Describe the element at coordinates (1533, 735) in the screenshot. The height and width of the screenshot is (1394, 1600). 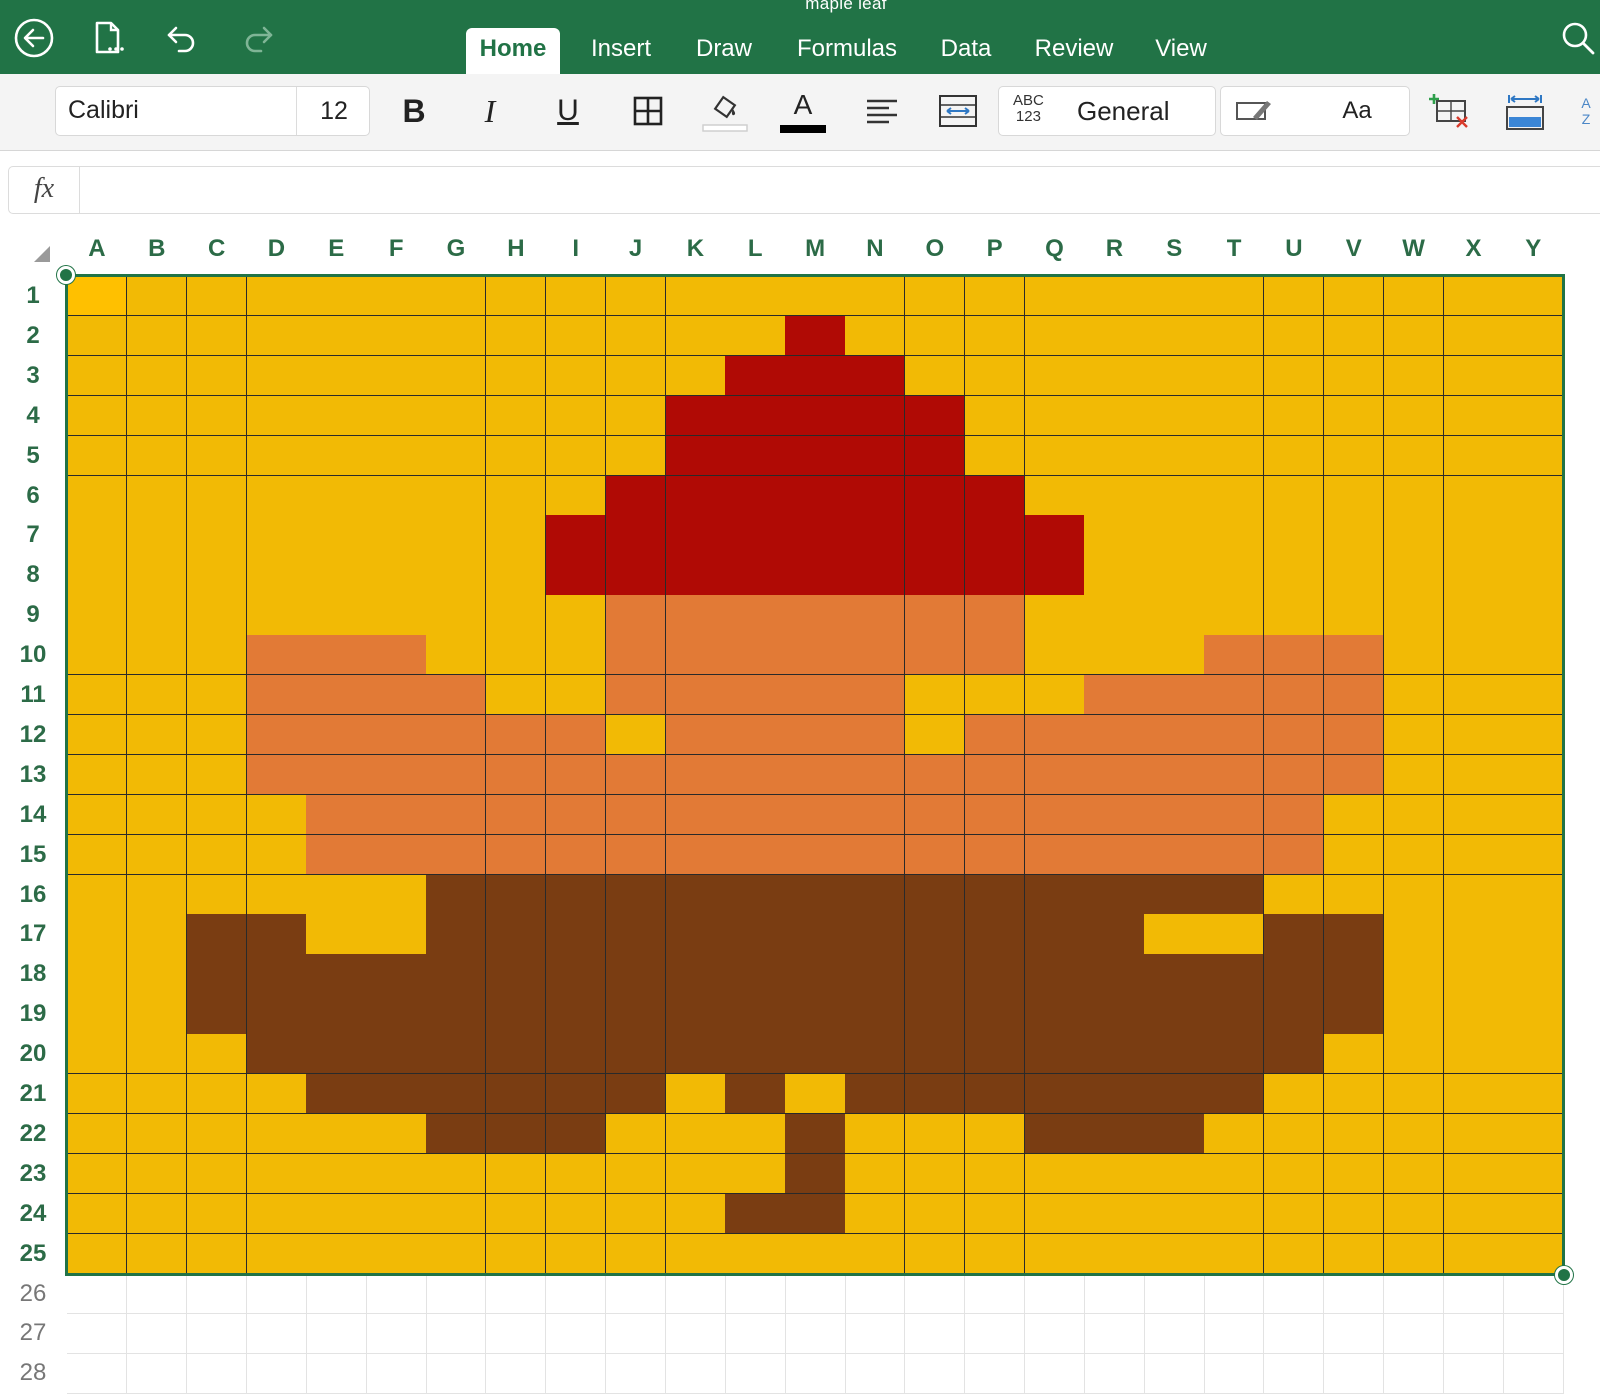
I see `cell-y12` at that location.